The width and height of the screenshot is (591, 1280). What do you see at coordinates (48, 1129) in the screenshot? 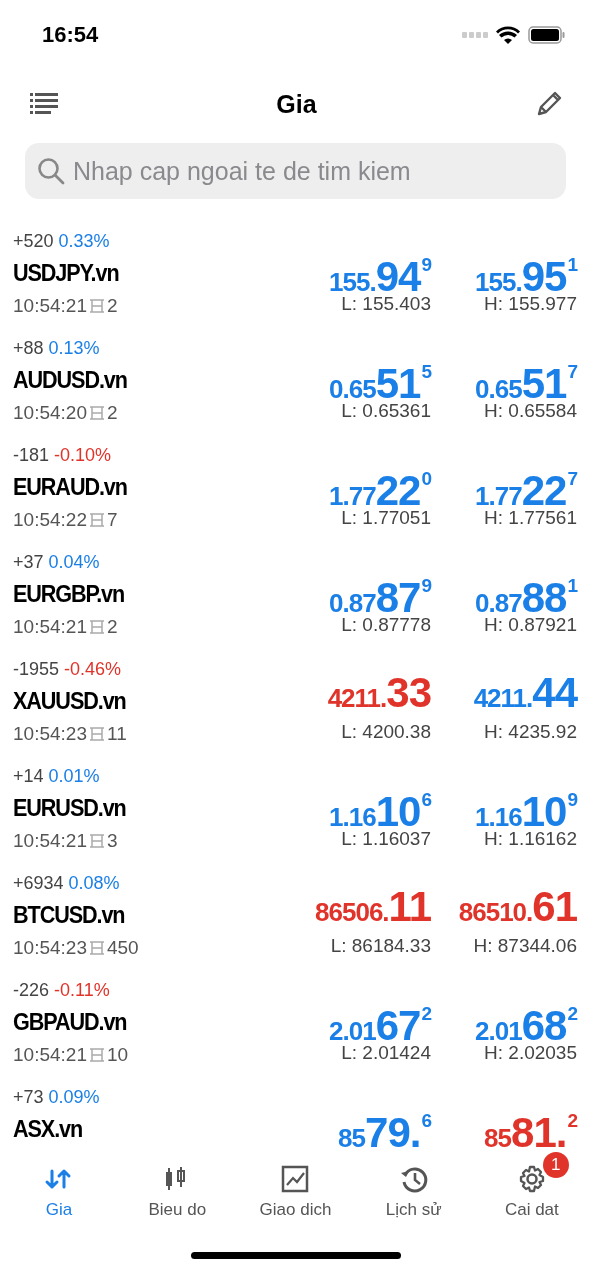
I see `symbol-name: ASX.vn` at bounding box center [48, 1129].